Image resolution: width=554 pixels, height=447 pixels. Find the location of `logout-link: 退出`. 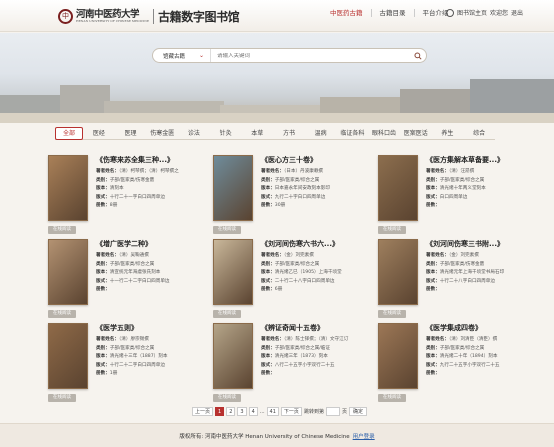

logout-link: 退出 is located at coordinates (517, 12).